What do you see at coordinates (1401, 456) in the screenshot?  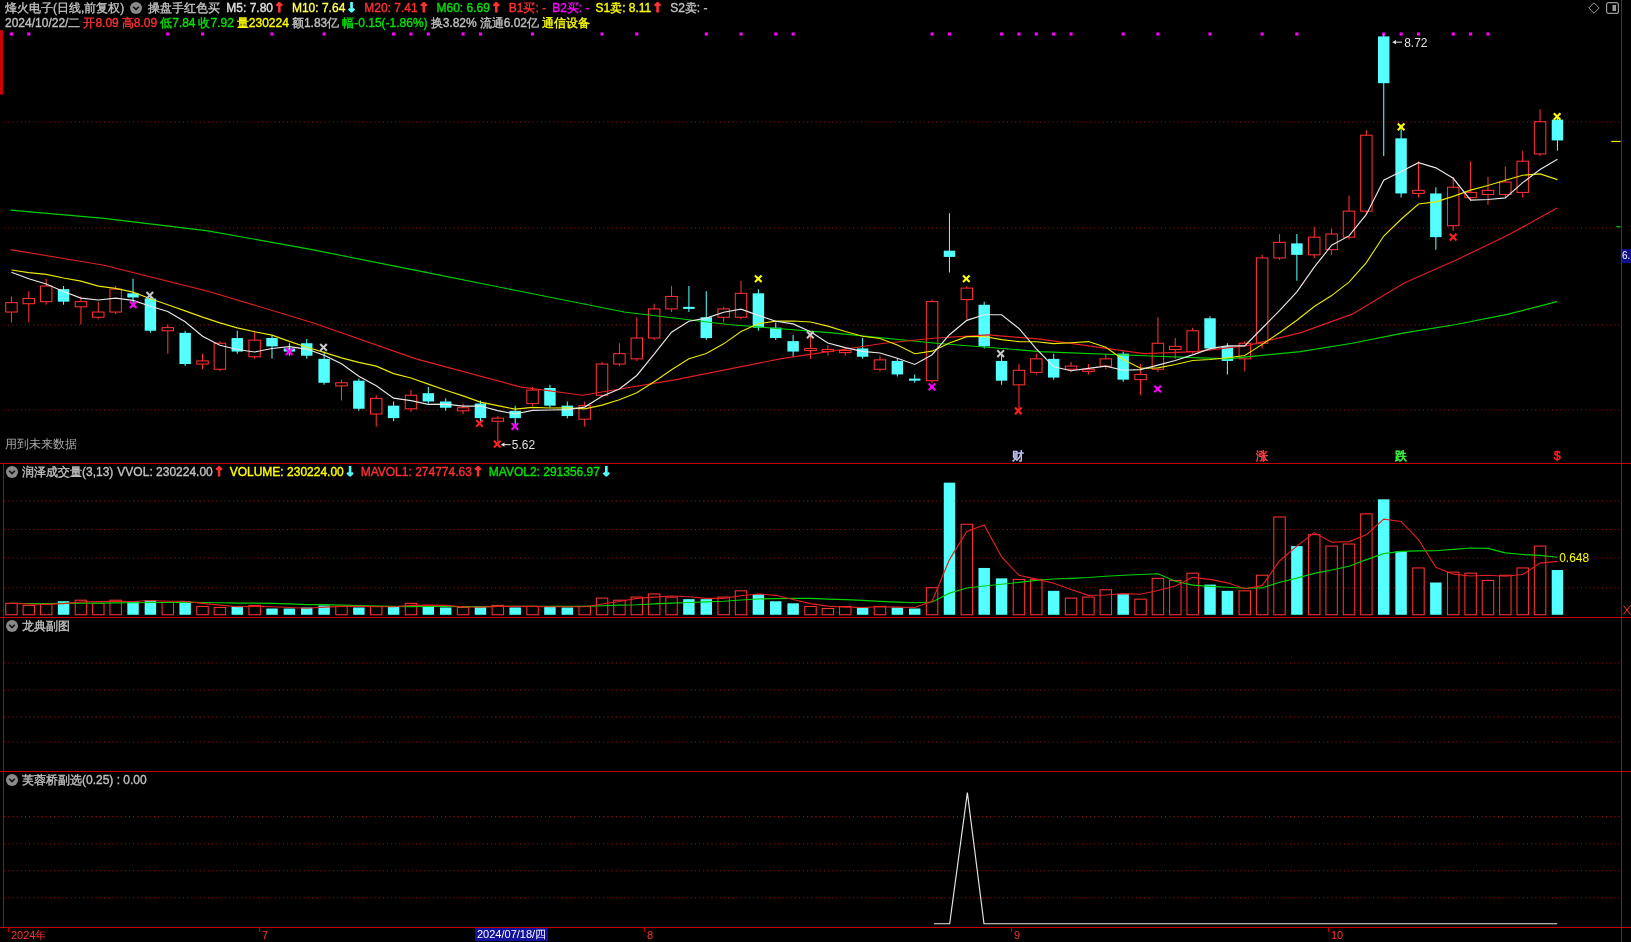 I see `event-label: 跌` at bounding box center [1401, 456].